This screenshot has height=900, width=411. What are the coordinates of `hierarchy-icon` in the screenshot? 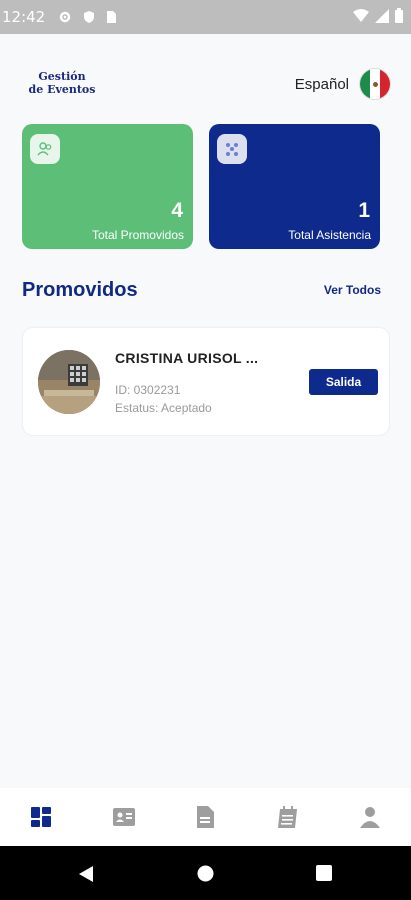 It's located at (232, 149).